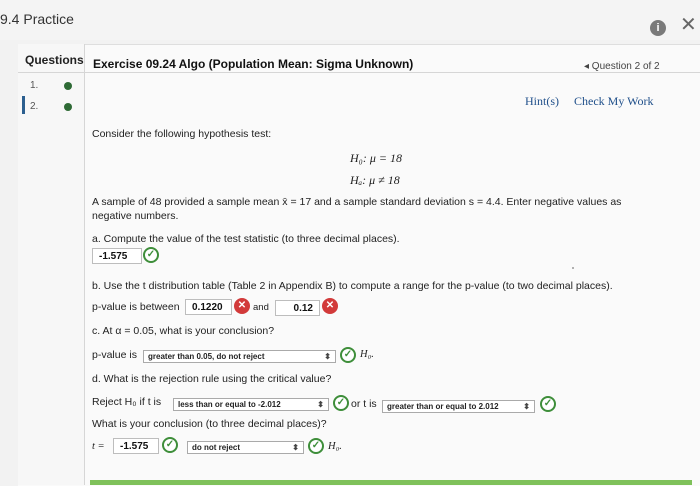  What do you see at coordinates (391, 482) in the screenshot?
I see `footer-bar` at bounding box center [391, 482].